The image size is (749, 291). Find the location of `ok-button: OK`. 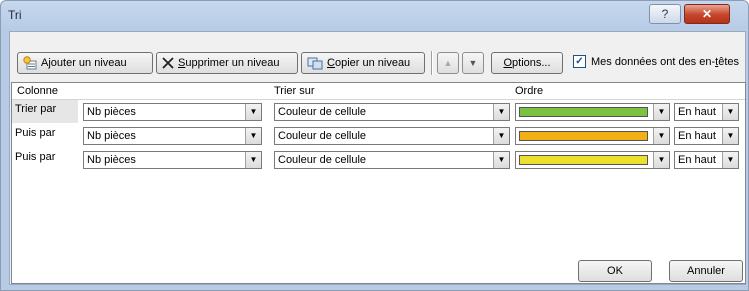

ok-button: OK is located at coordinates (615, 271).